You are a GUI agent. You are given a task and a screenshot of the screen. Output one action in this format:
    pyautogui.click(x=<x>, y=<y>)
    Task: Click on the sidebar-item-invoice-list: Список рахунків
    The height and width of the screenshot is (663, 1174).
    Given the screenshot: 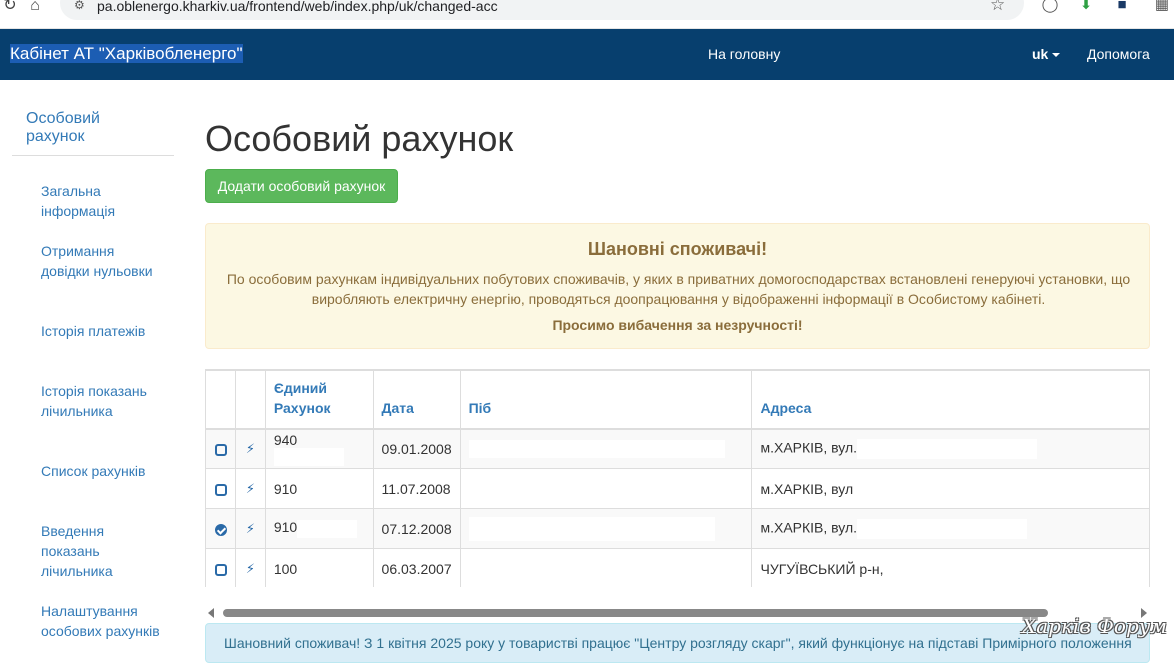 What is the action you would take?
    pyautogui.click(x=101, y=471)
    